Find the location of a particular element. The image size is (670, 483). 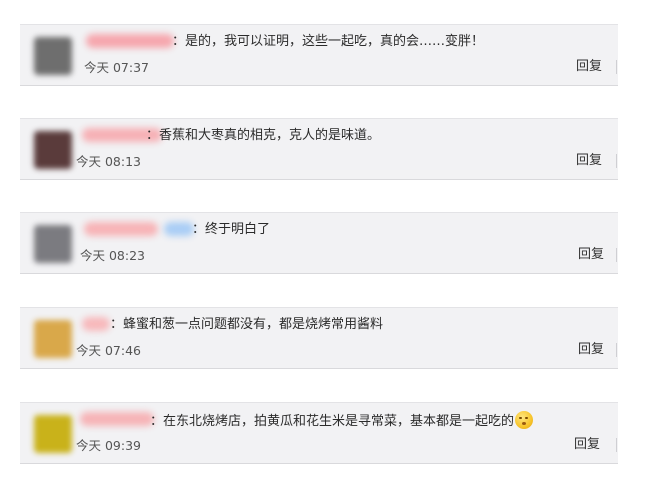

emoji-icon is located at coordinates (524, 420).